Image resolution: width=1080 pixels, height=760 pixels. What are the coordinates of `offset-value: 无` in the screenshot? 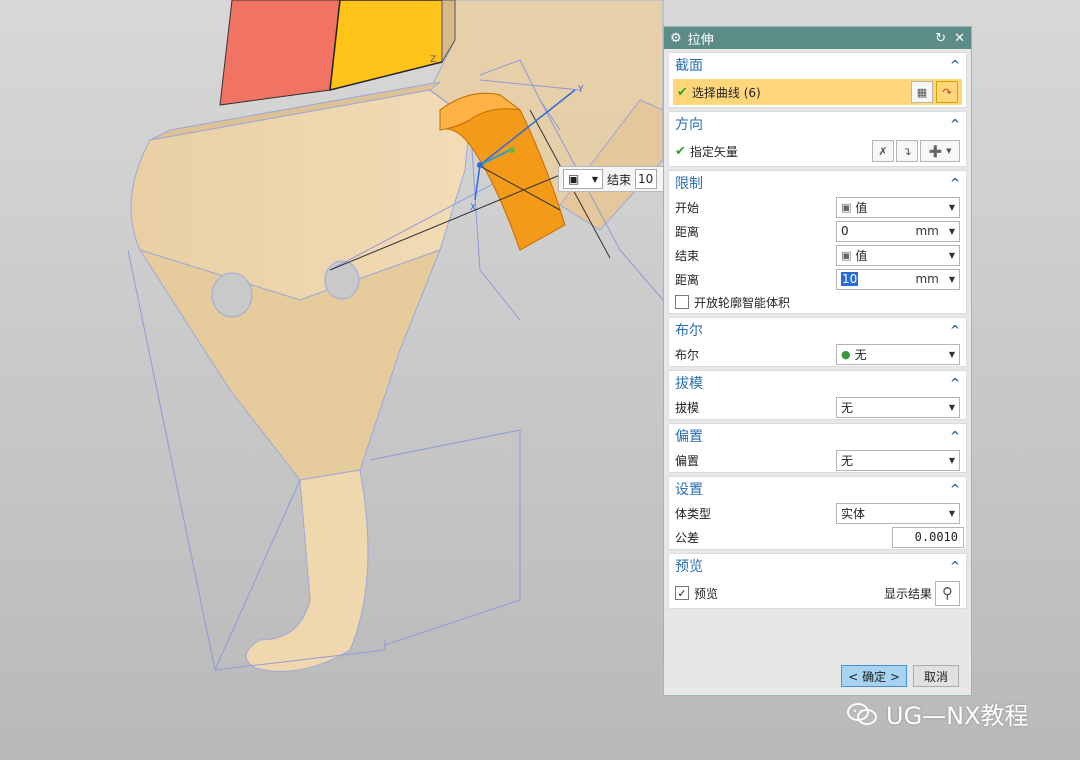 It's located at (847, 460).